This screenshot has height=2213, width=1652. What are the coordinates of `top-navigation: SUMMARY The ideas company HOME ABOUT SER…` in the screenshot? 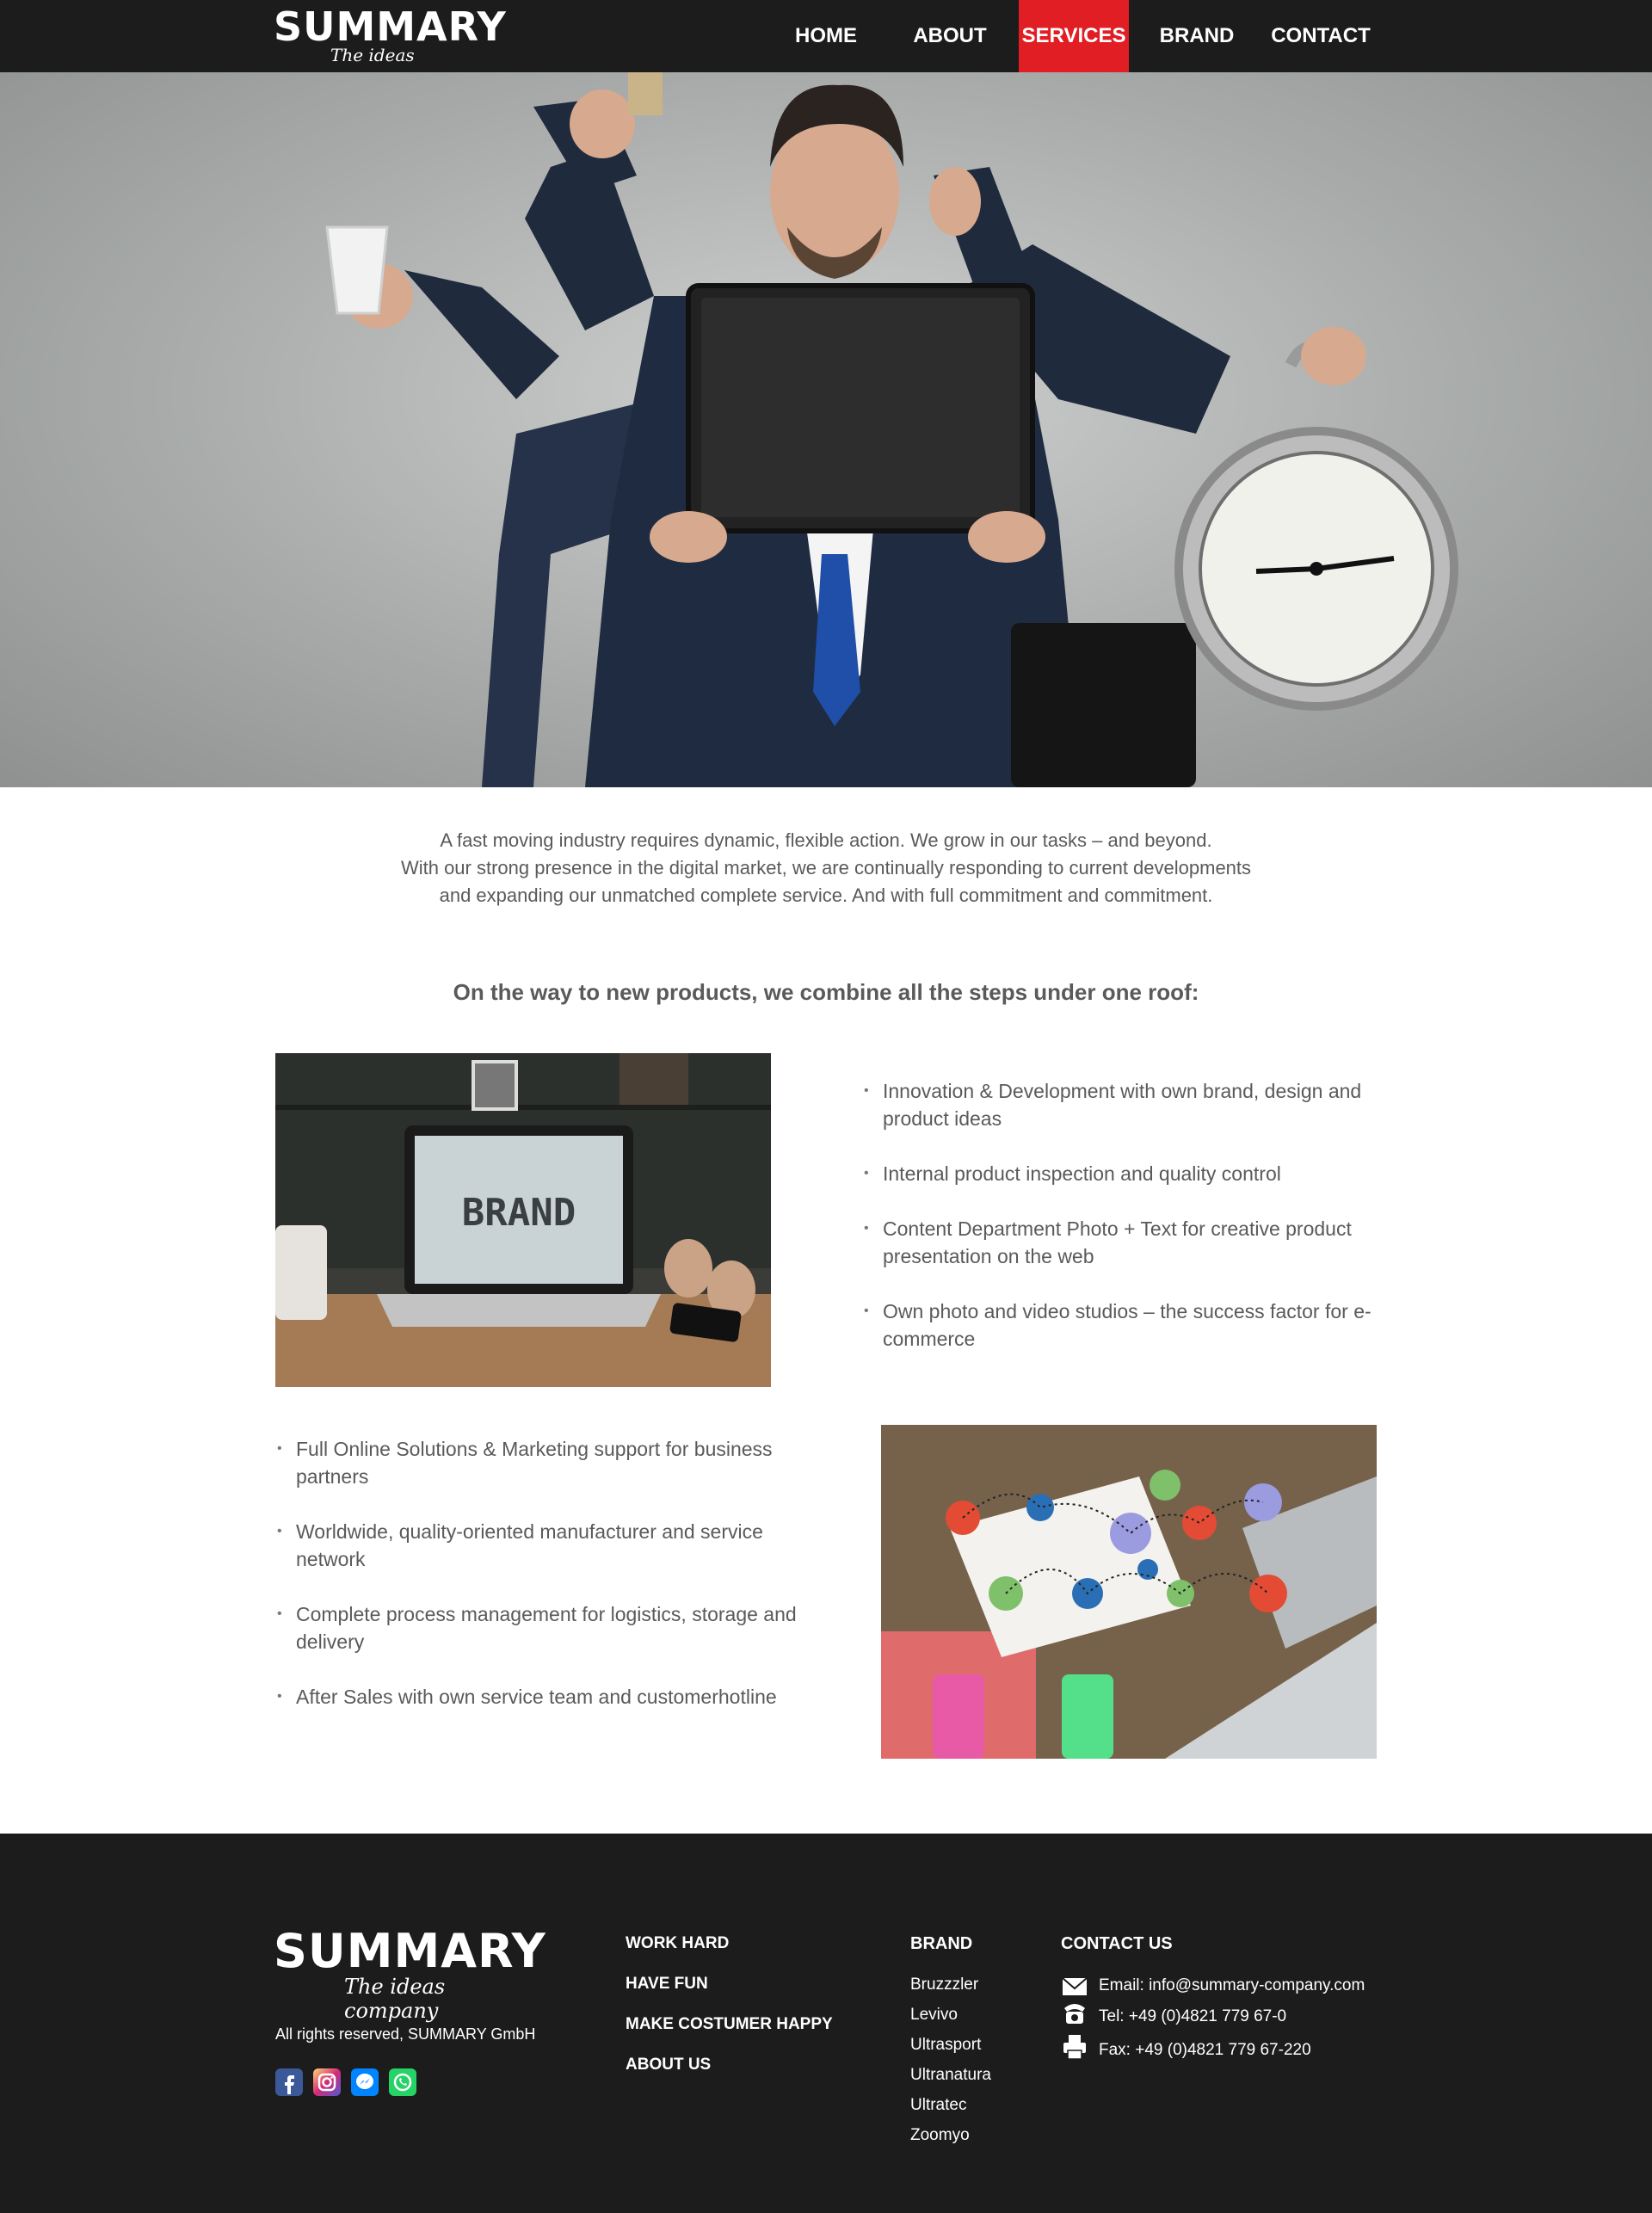 It's located at (826, 43).